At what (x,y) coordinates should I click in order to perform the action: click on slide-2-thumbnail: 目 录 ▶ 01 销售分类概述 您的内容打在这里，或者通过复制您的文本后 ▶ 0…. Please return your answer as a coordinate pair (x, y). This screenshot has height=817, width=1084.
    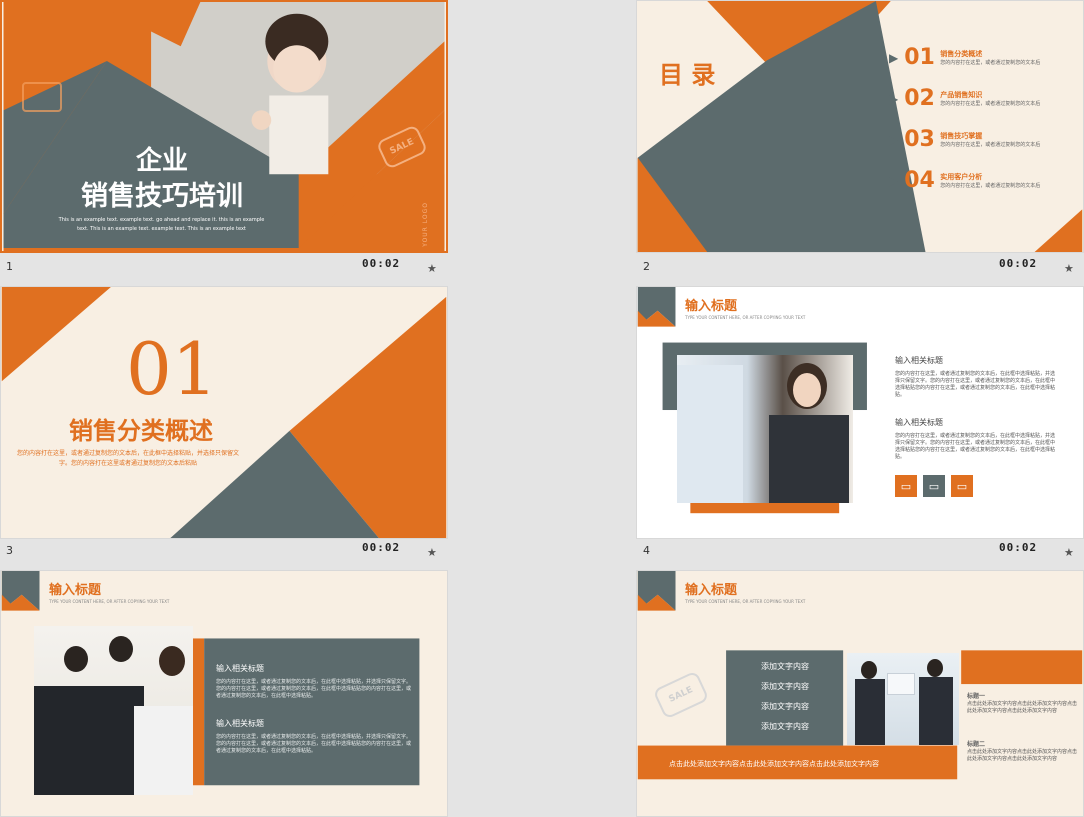
    Looking at the image, I should click on (860, 126).